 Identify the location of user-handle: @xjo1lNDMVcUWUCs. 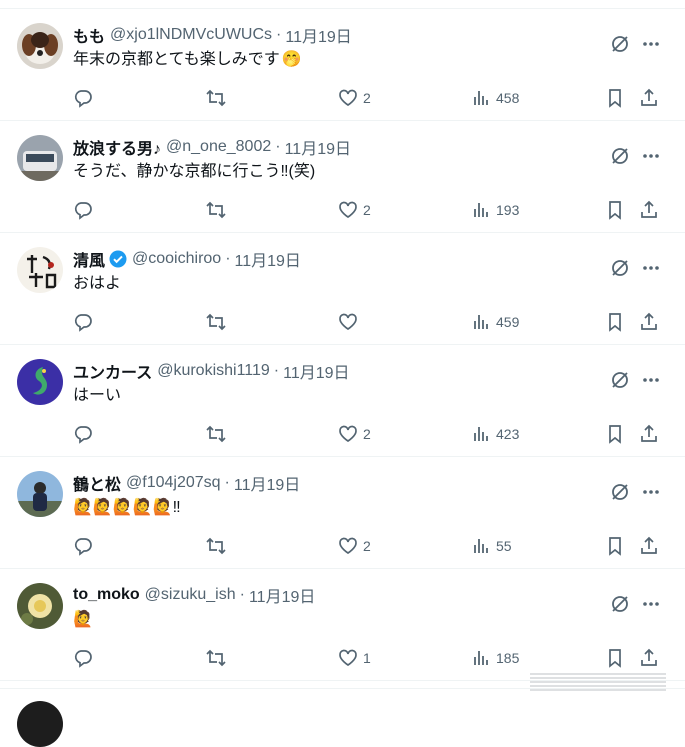
(191, 35).